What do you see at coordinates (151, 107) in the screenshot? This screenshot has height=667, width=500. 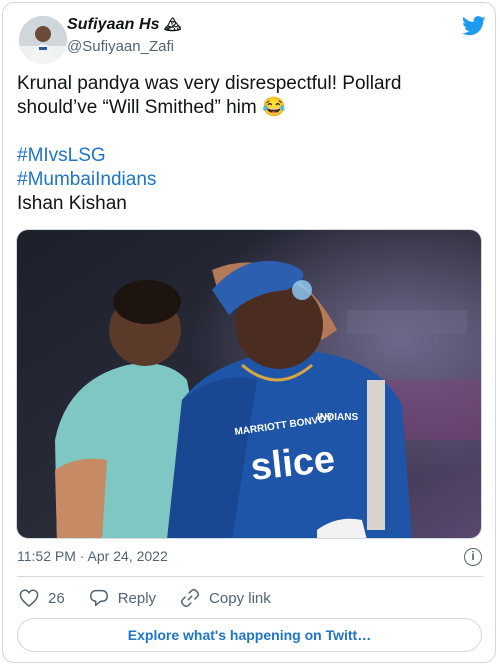 I see `tweet-line: should’ve “Will Smithed” him 😂` at bounding box center [151, 107].